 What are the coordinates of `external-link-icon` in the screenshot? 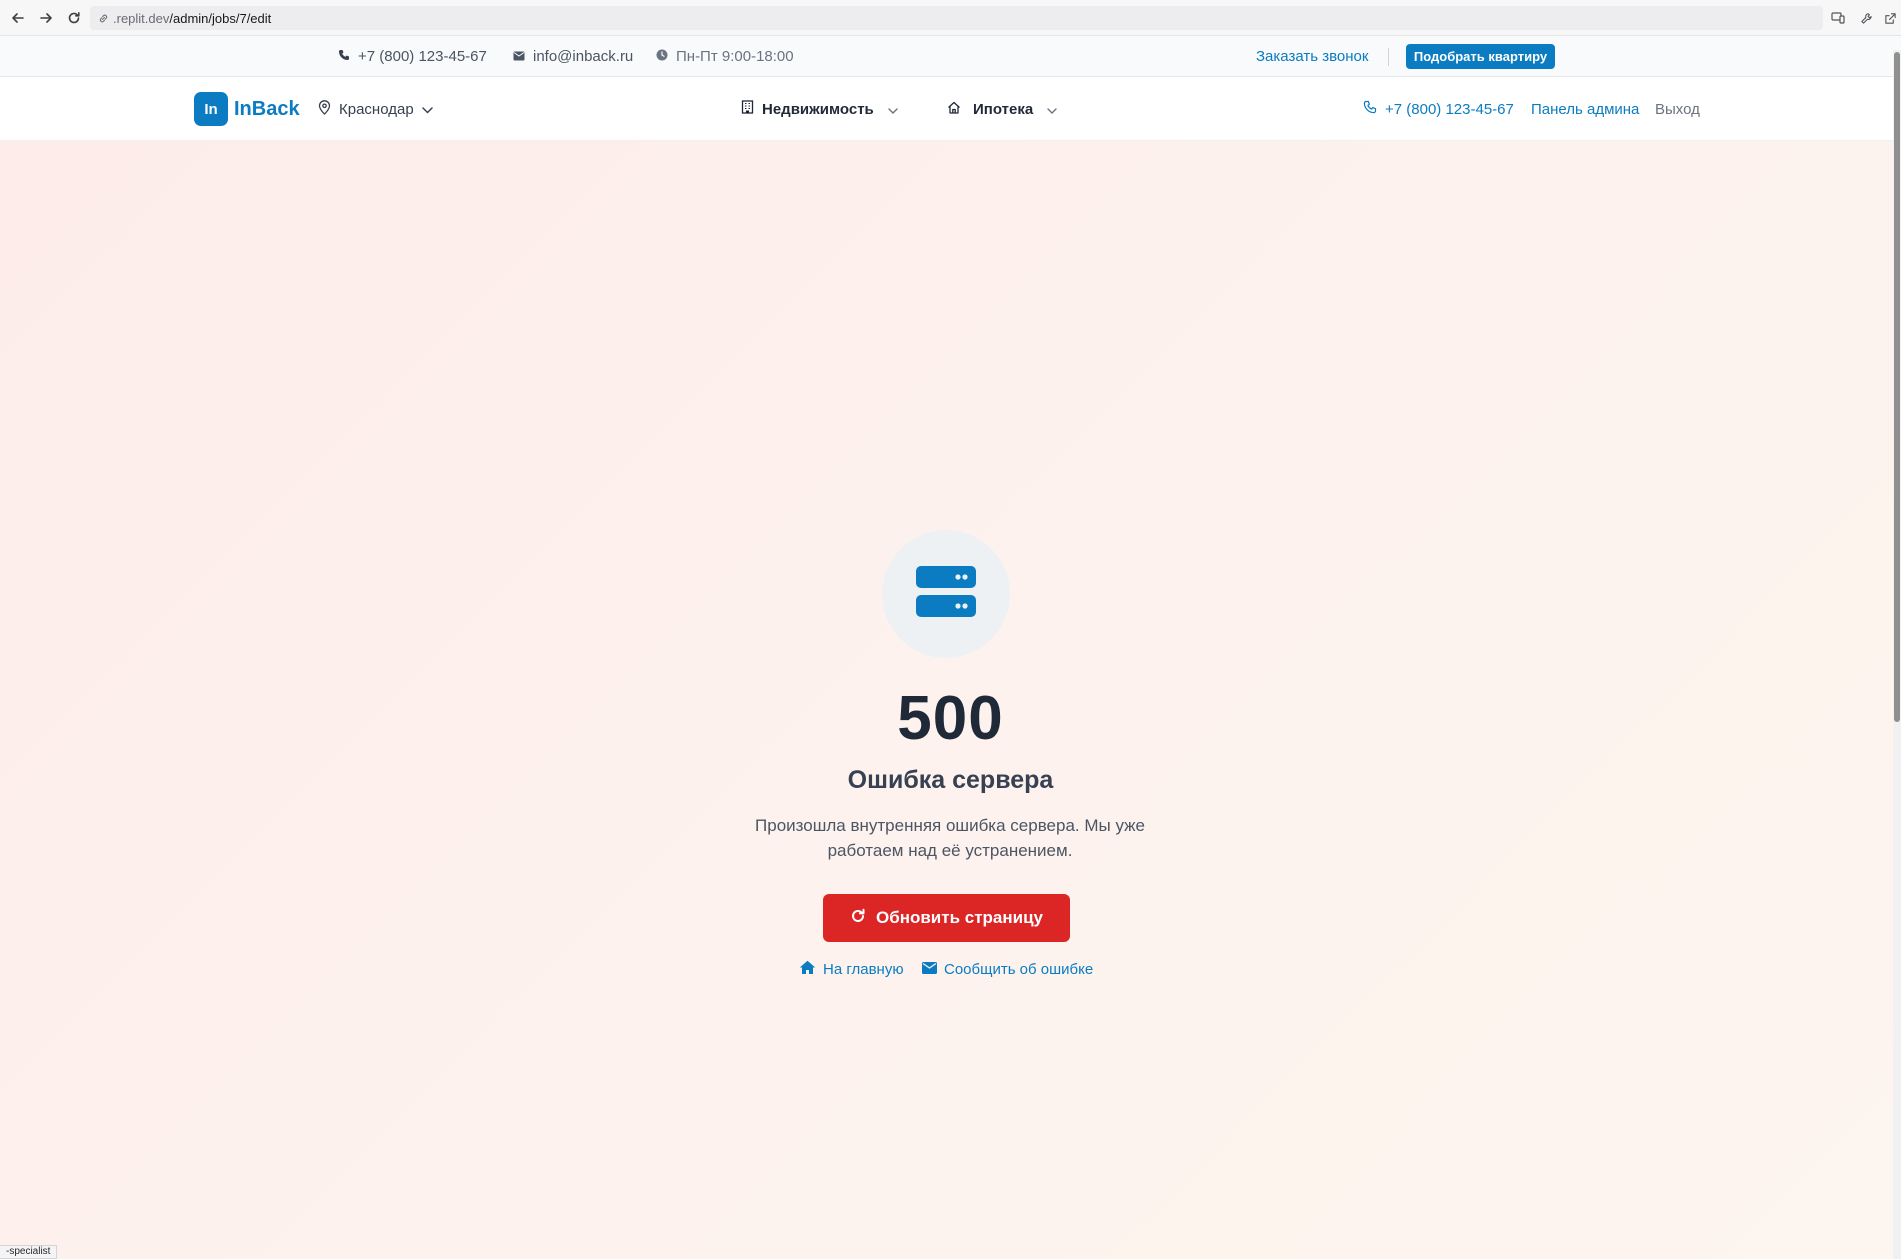 It's located at (1890, 18).